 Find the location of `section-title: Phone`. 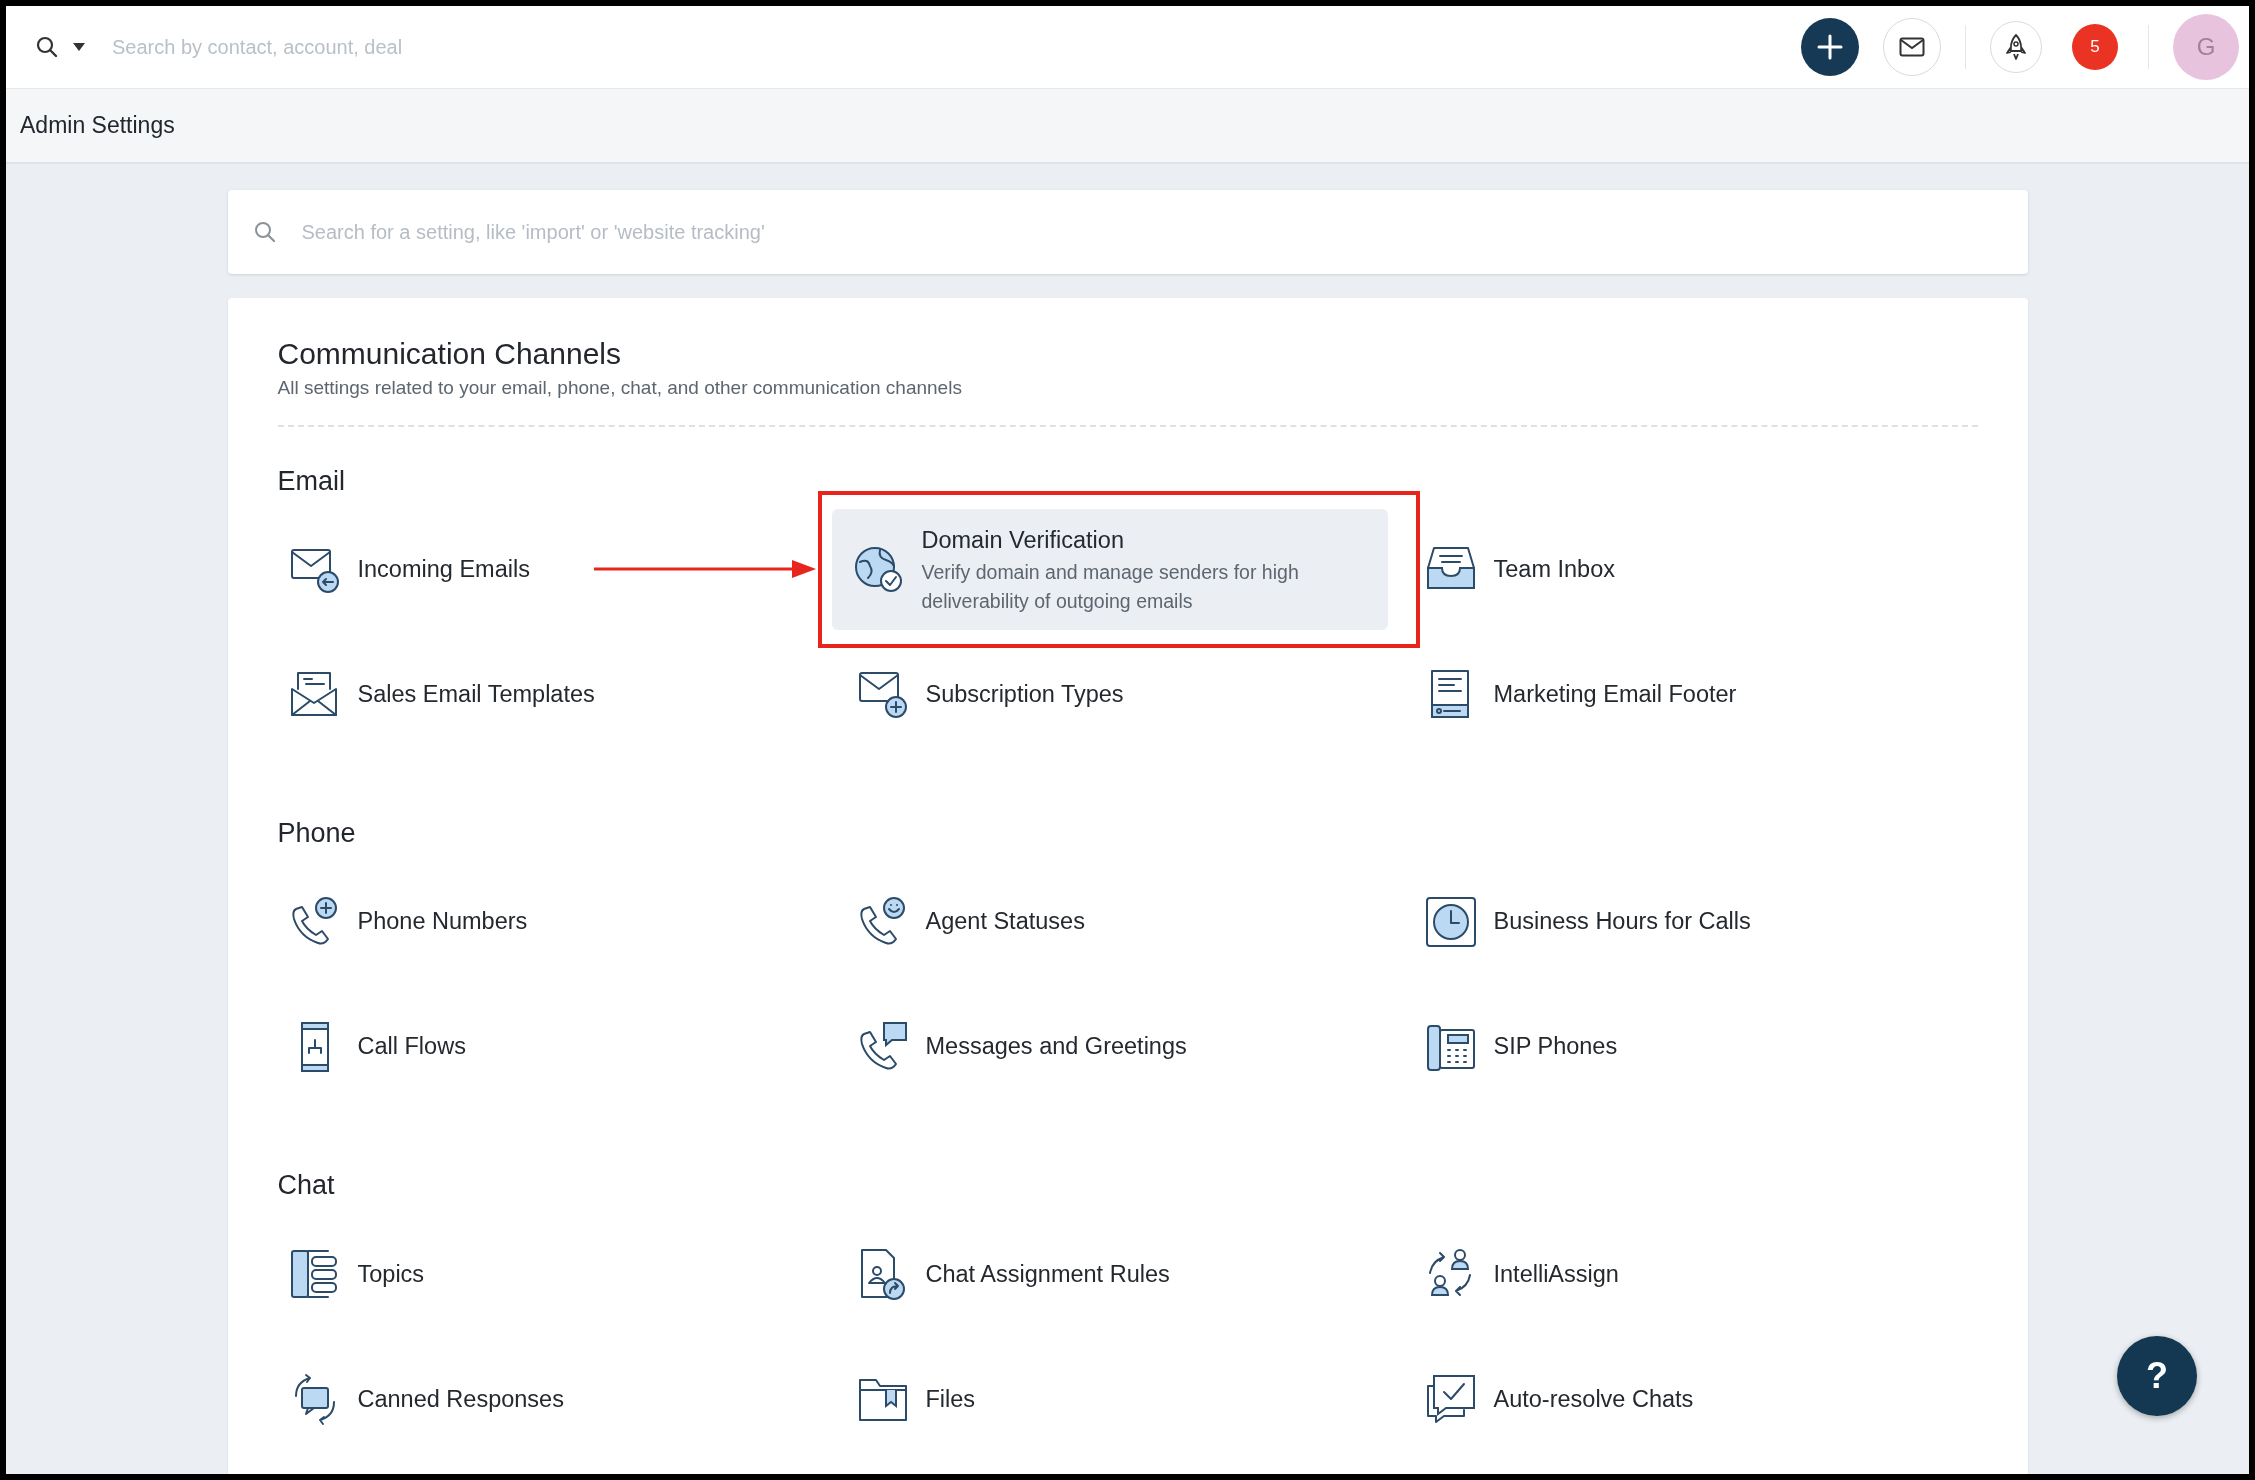

section-title: Phone is located at coordinates (317, 833).